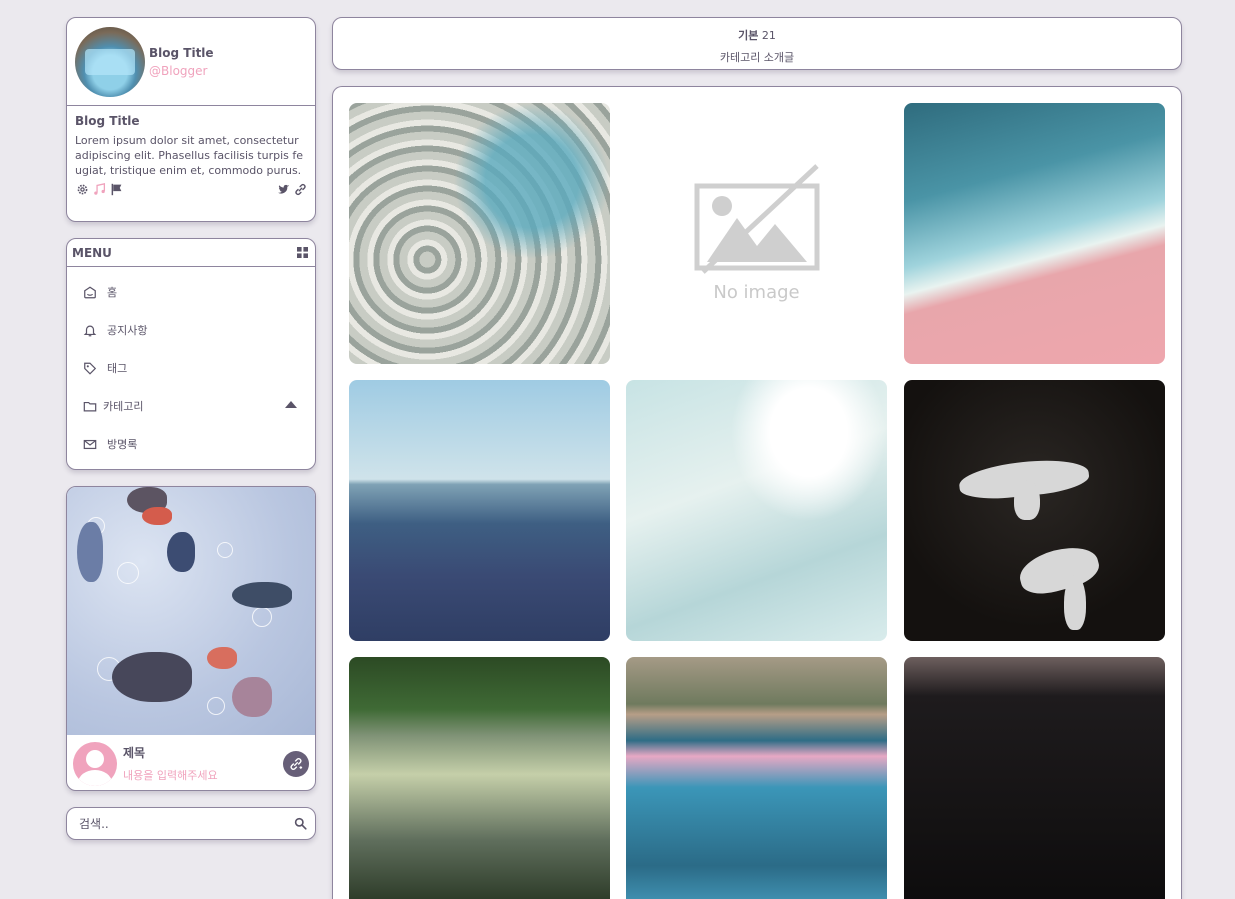 The height and width of the screenshot is (899, 1235). What do you see at coordinates (300, 824) in the screenshot?
I see `search-icon` at bounding box center [300, 824].